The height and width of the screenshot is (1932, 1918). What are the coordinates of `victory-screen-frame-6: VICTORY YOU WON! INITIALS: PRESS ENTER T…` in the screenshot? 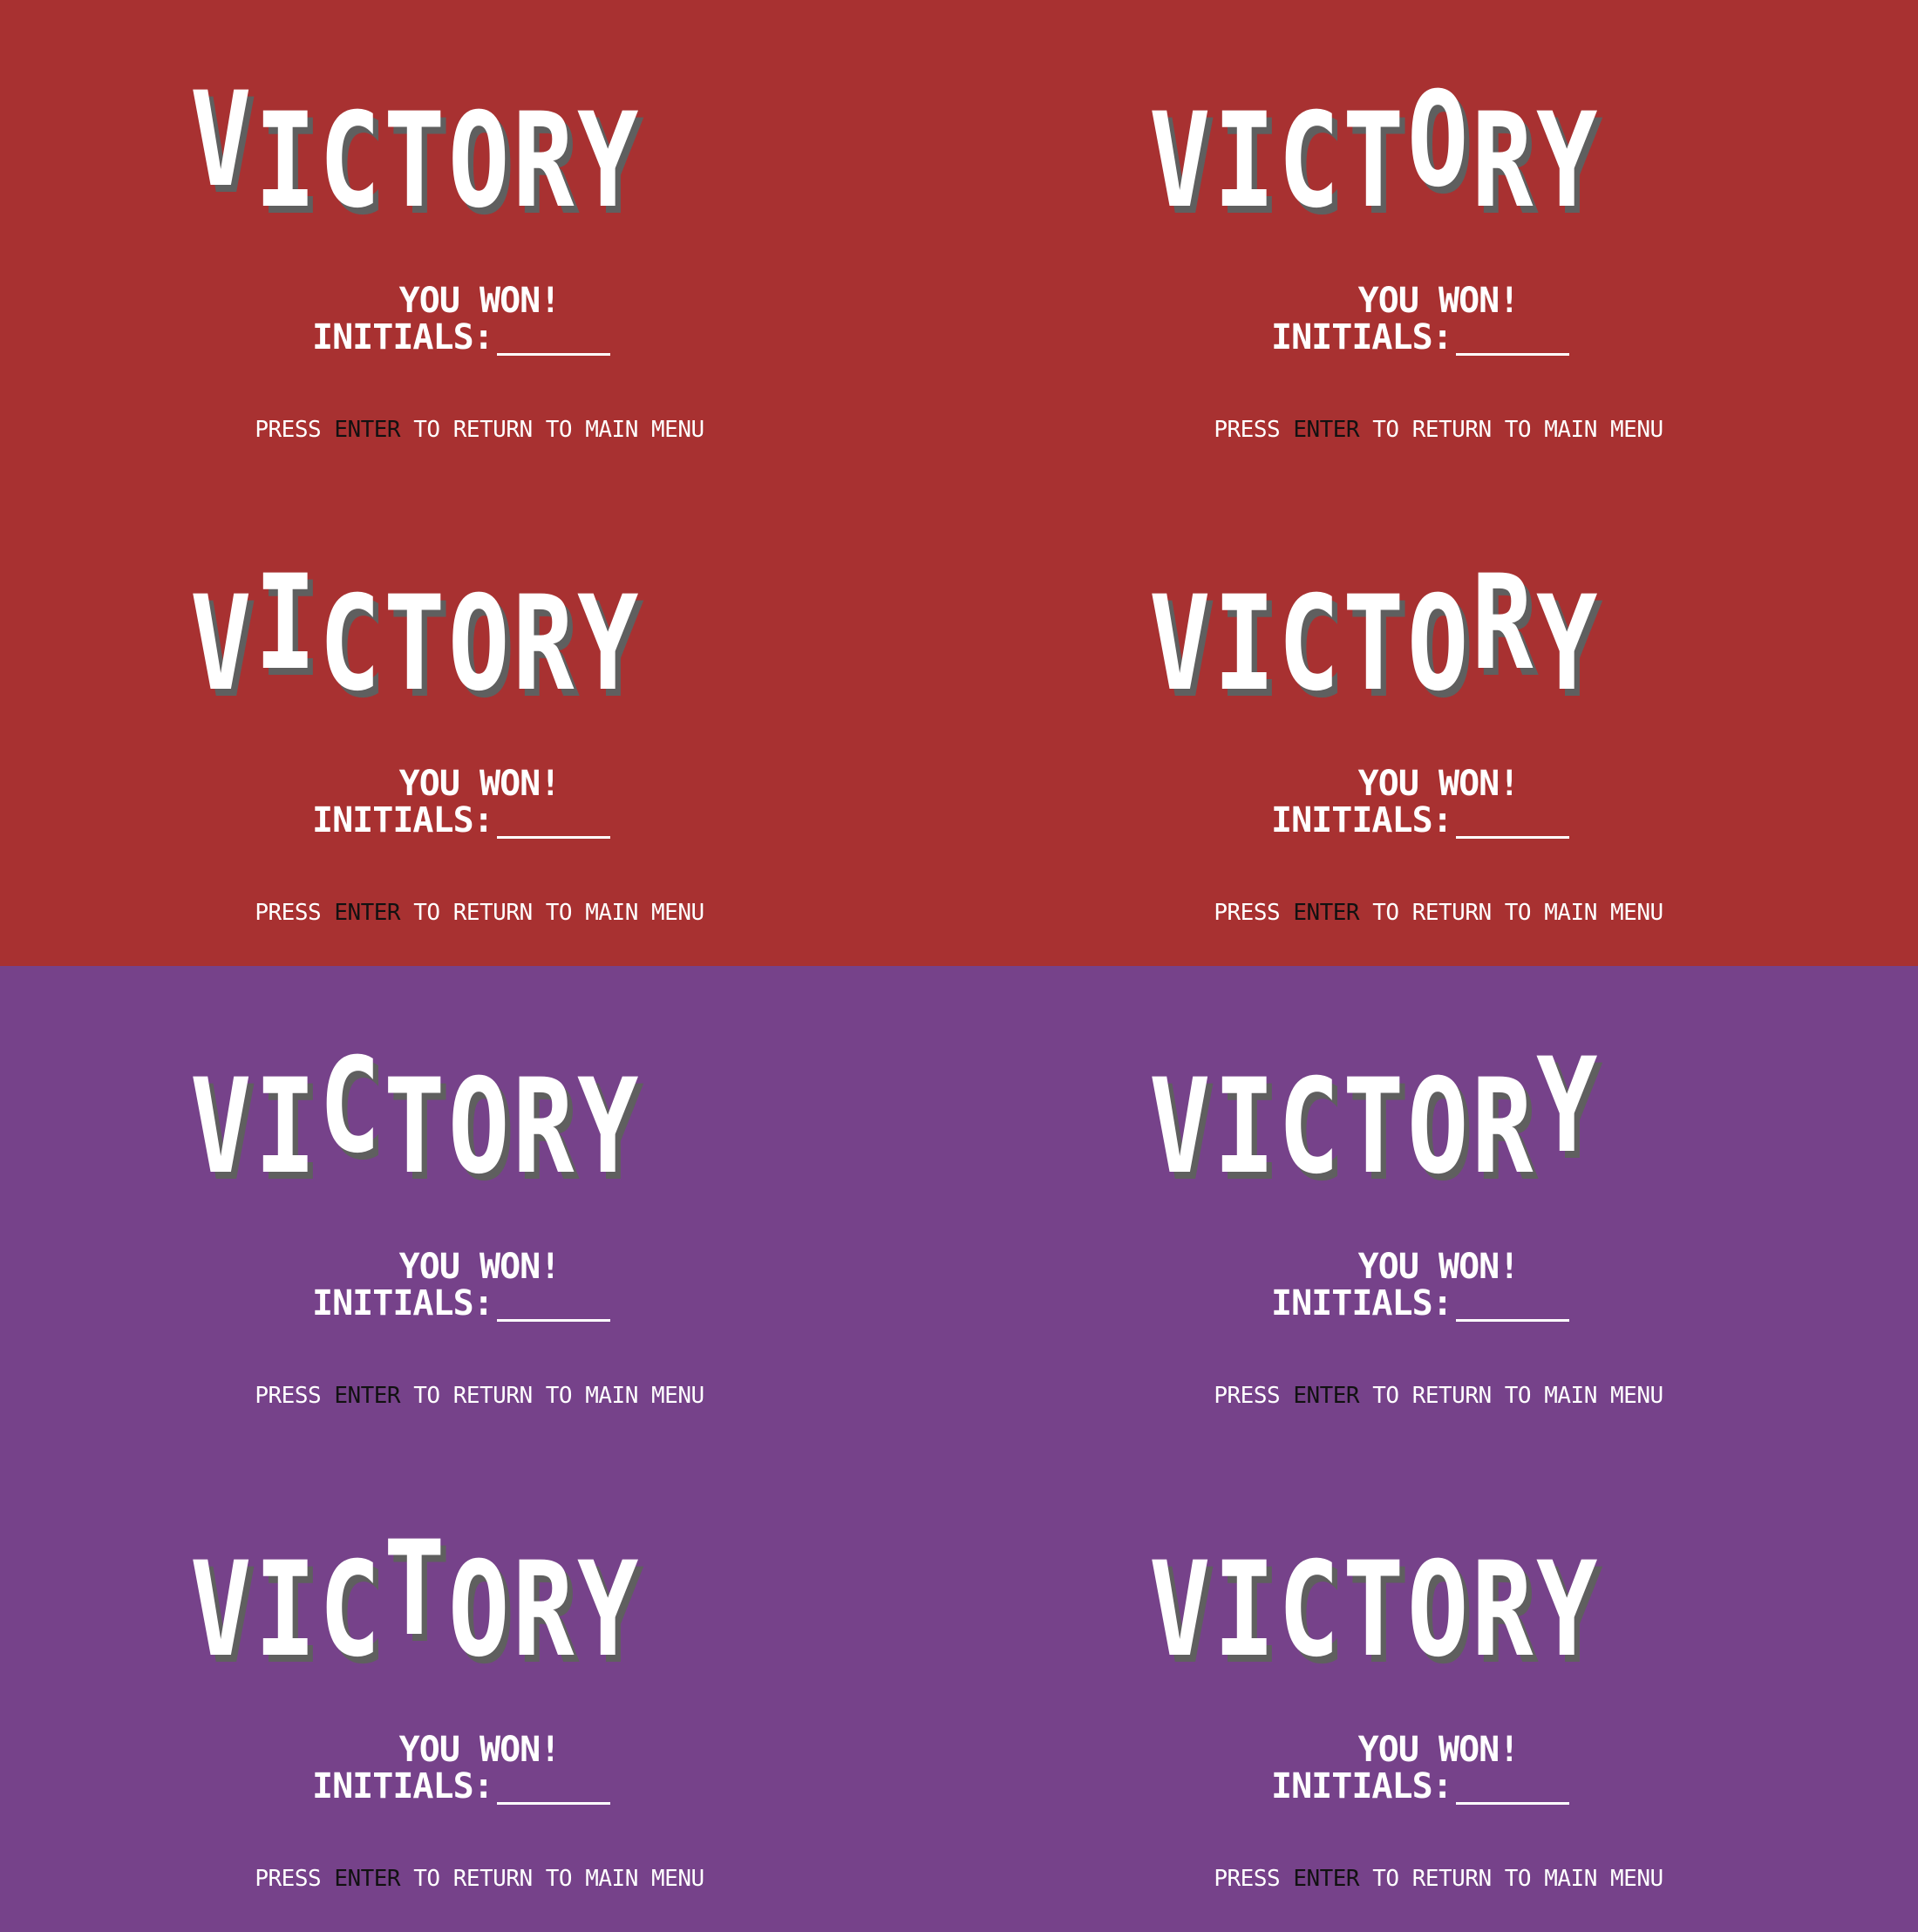 It's located at (1438, 1207).